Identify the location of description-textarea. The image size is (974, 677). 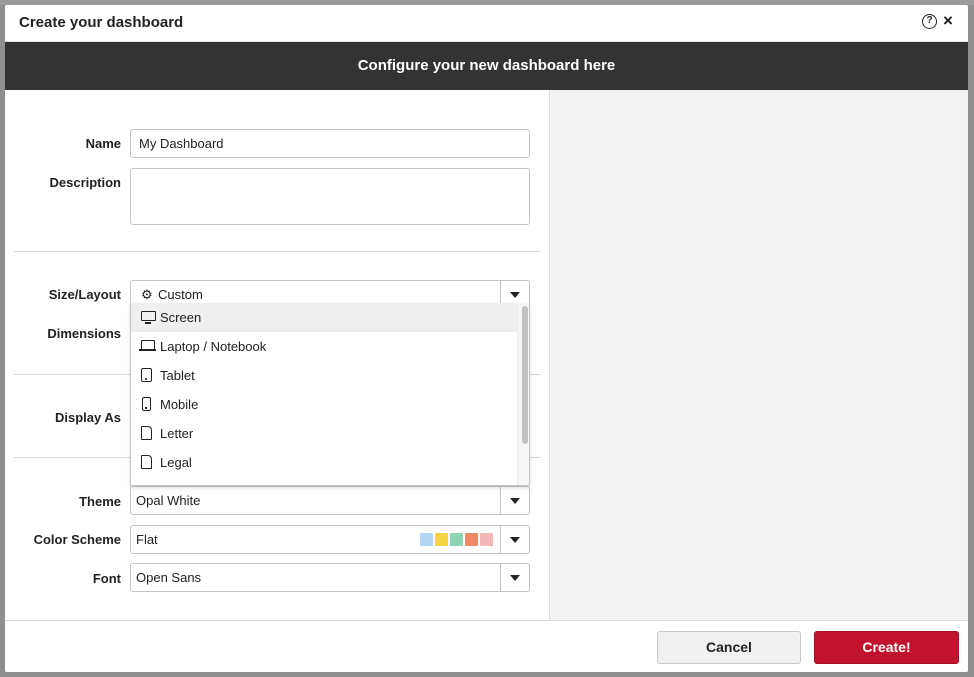
(330, 196).